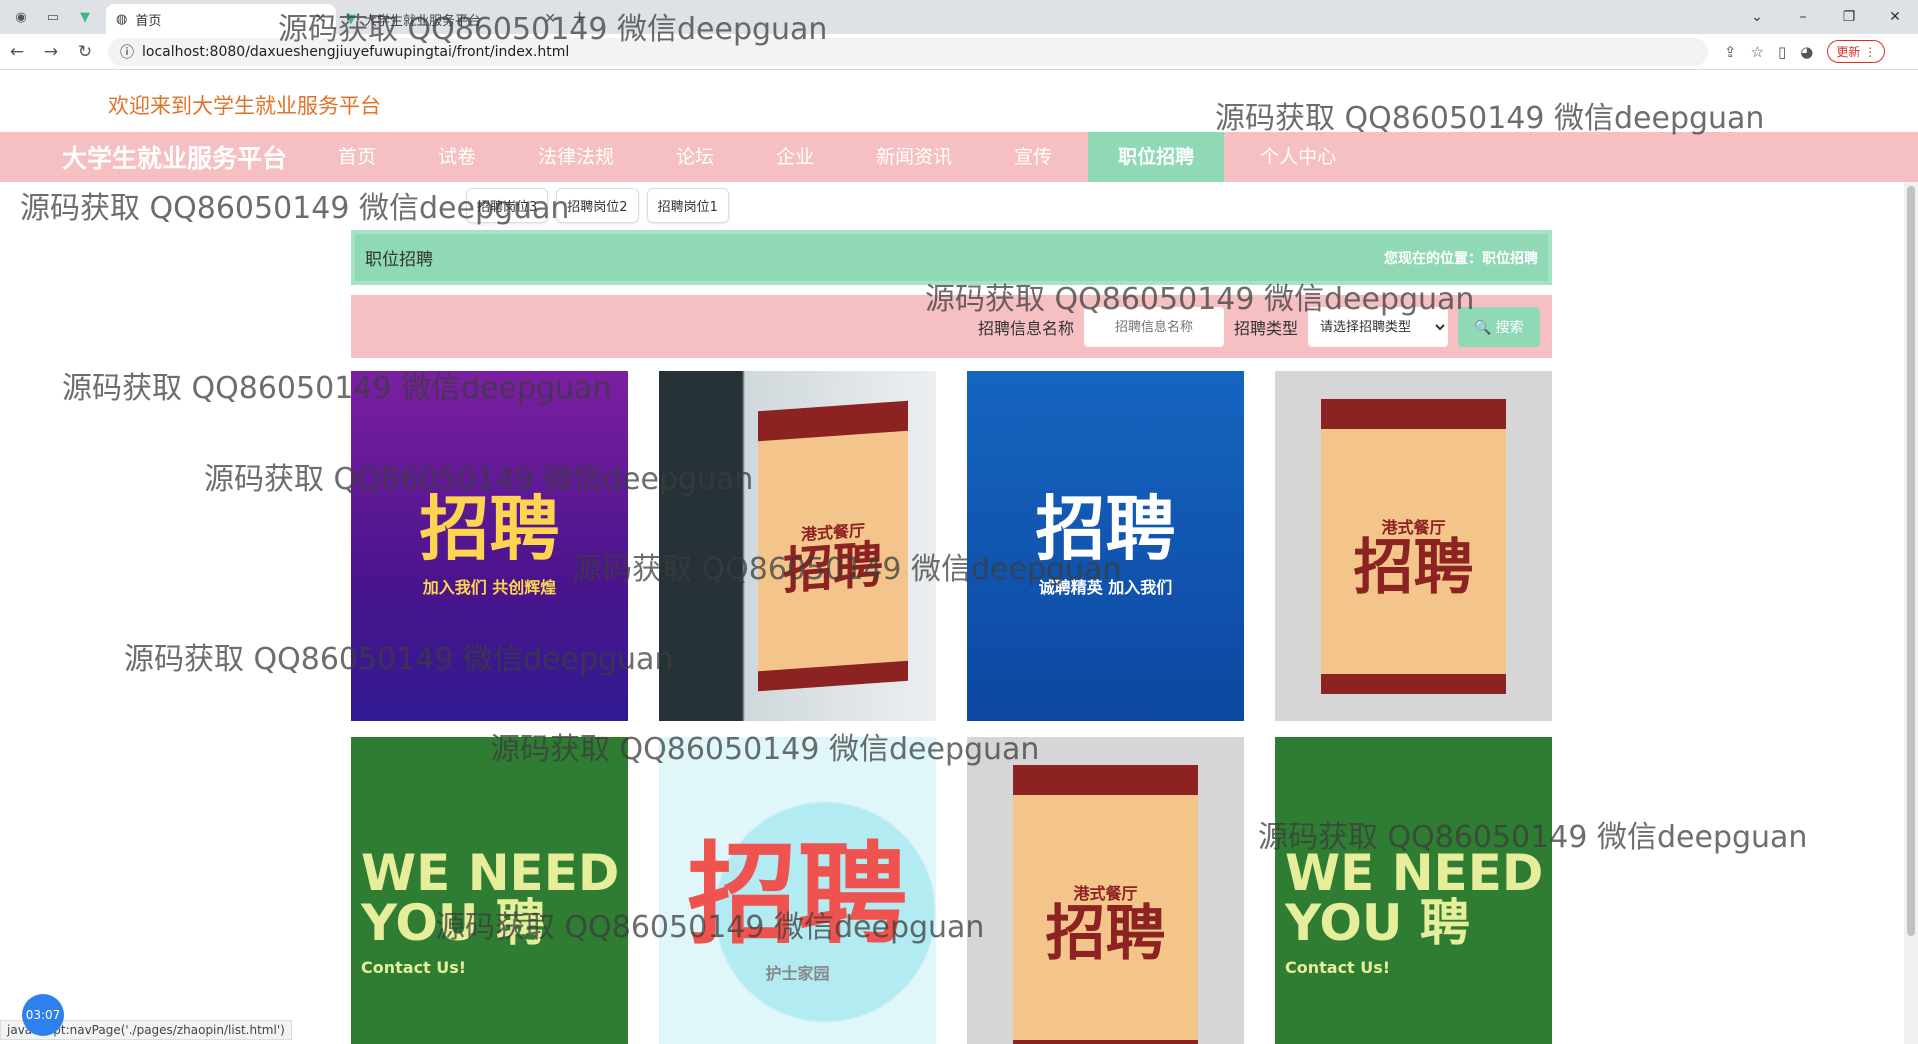 The width and height of the screenshot is (1918, 1044). What do you see at coordinates (1757, 17) in the screenshot?
I see `chevron-down-icon: ⌄` at bounding box center [1757, 17].